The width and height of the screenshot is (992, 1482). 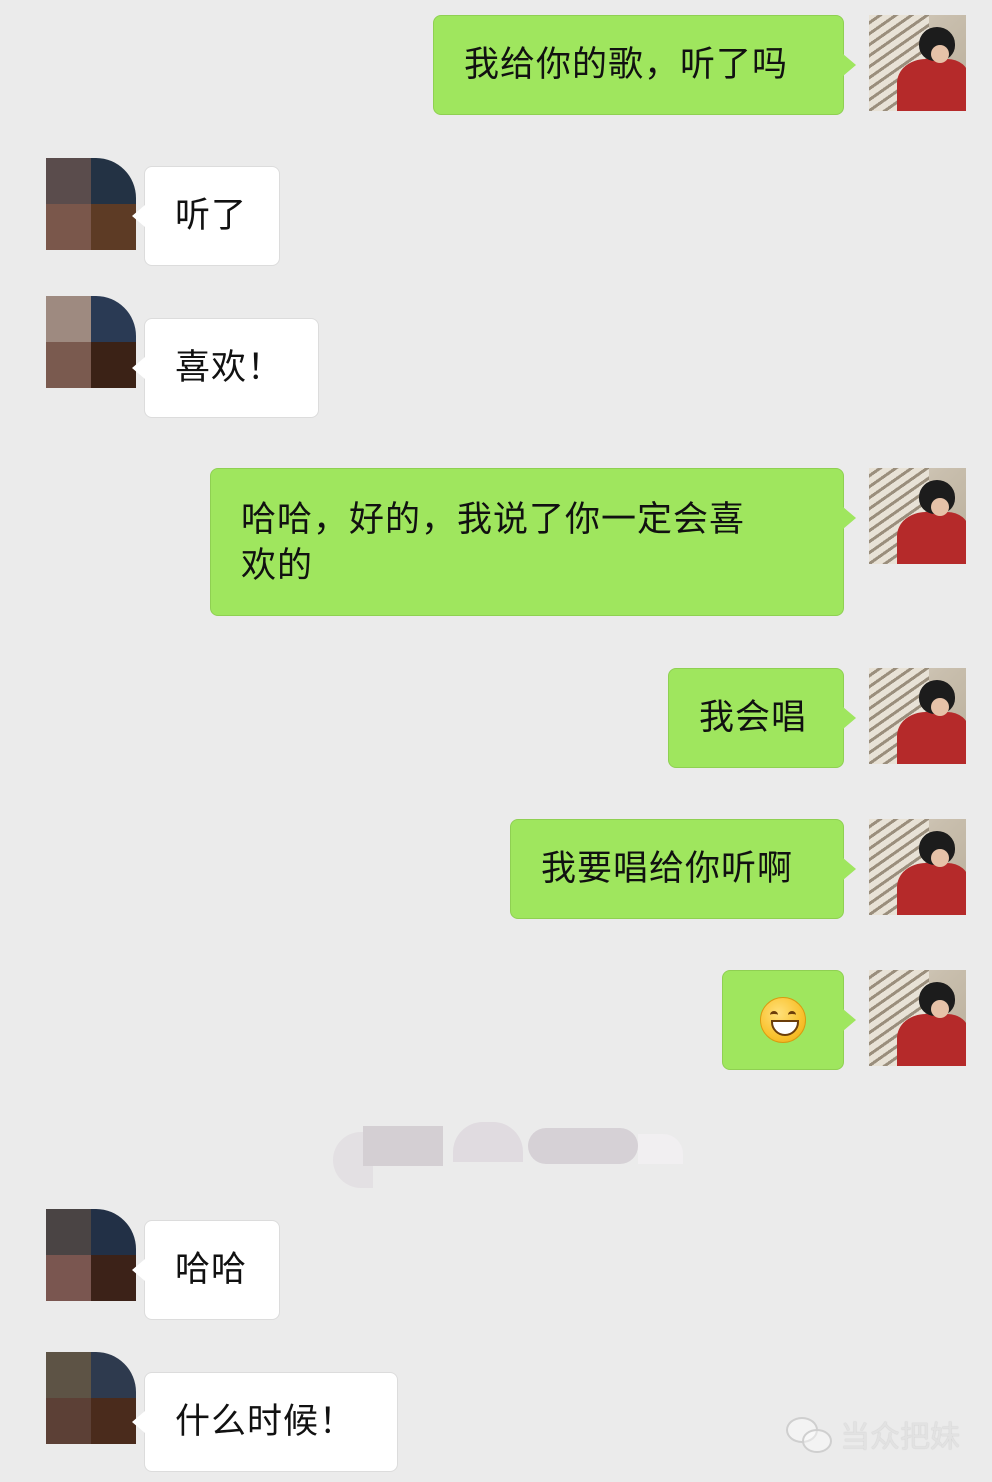 What do you see at coordinates (277, 566) in the screenshot?
I see `message-text-line-2: 欢的` at bounding box center [277, 566].